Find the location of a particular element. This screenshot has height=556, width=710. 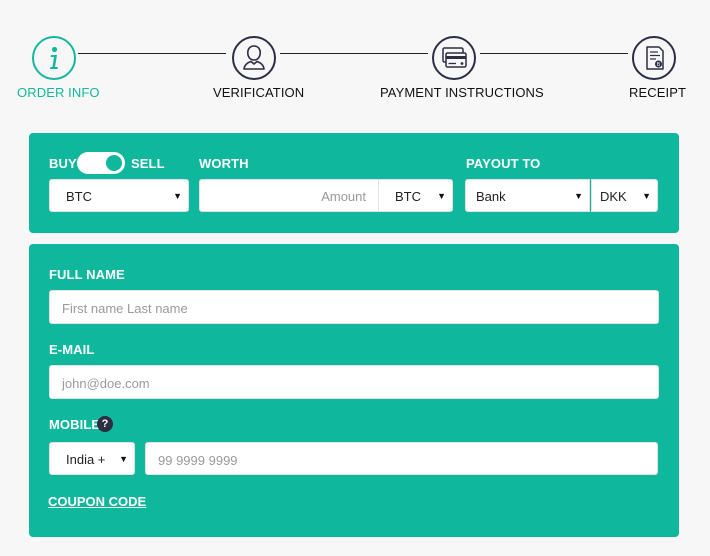

amount-currency-value: BTC is located at coordinates (408, 196).